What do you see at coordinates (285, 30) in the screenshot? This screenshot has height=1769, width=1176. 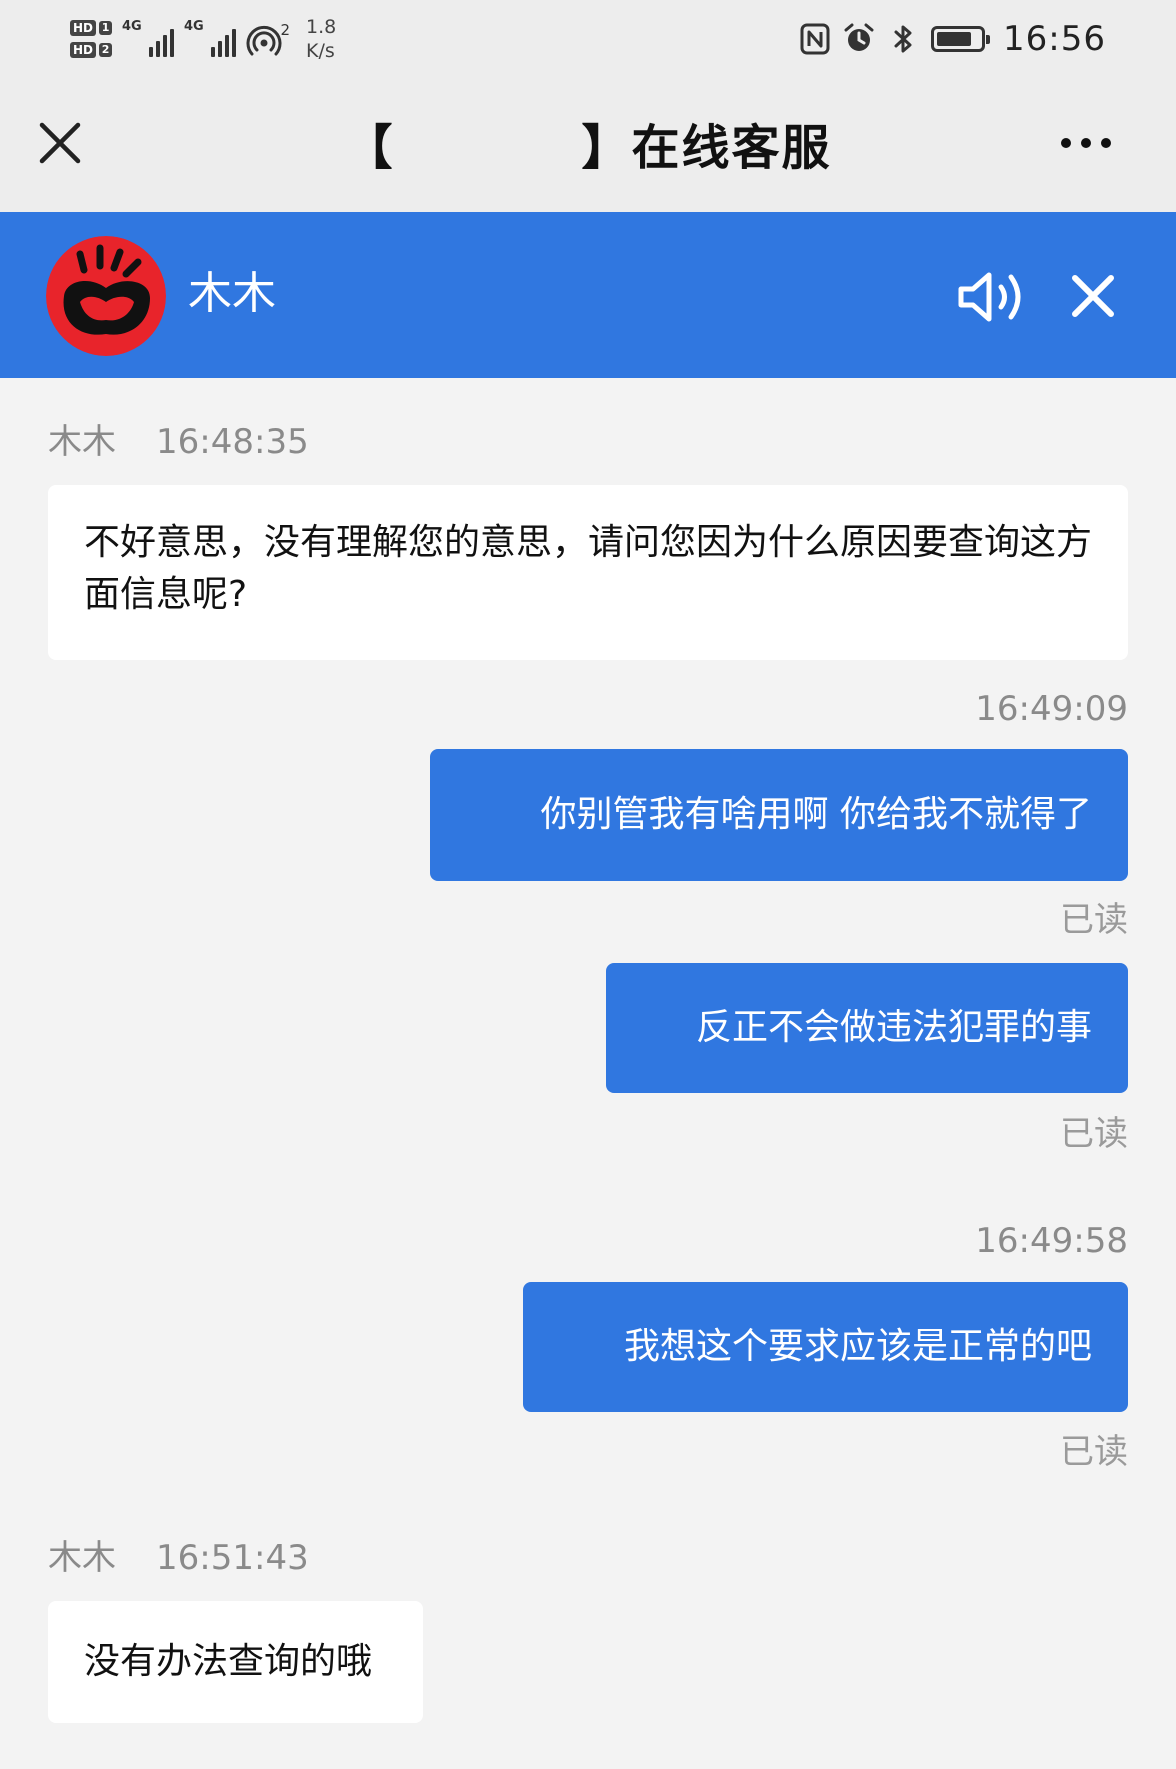 I see `hotspot-count: 2` at bounding box center [285, 30].